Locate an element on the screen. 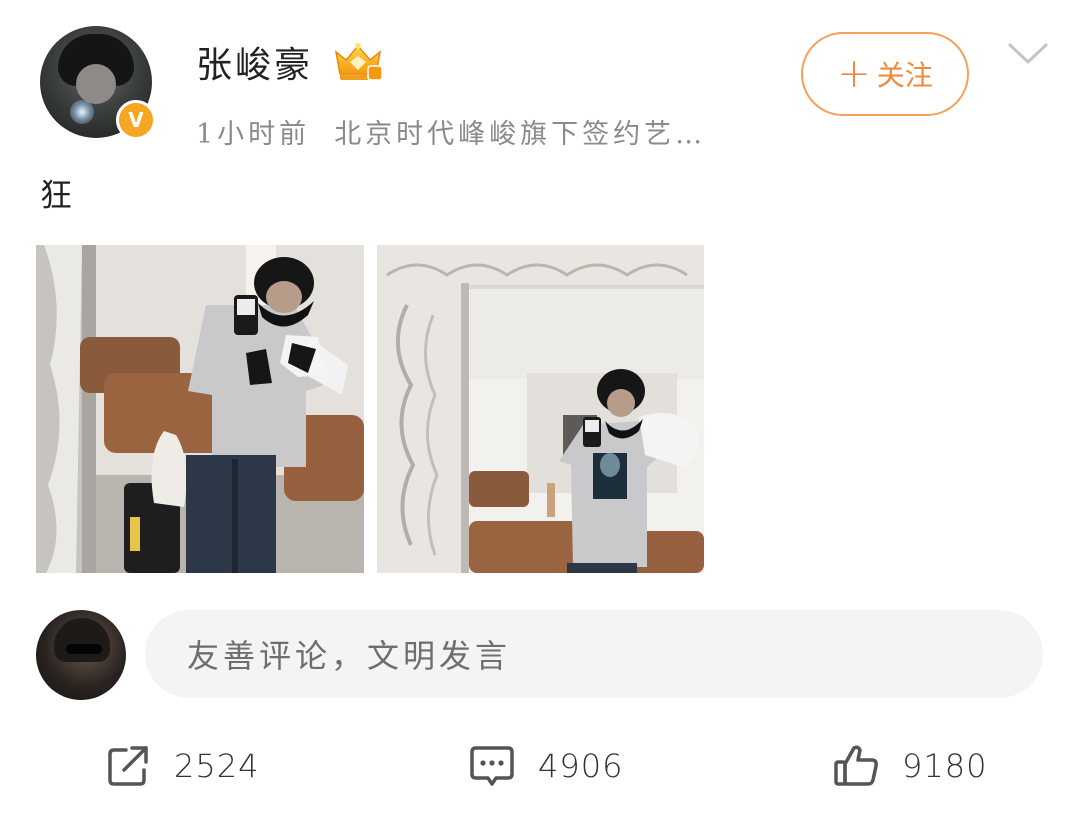  comment-count: 4906 is located at coordinates (581, 766).